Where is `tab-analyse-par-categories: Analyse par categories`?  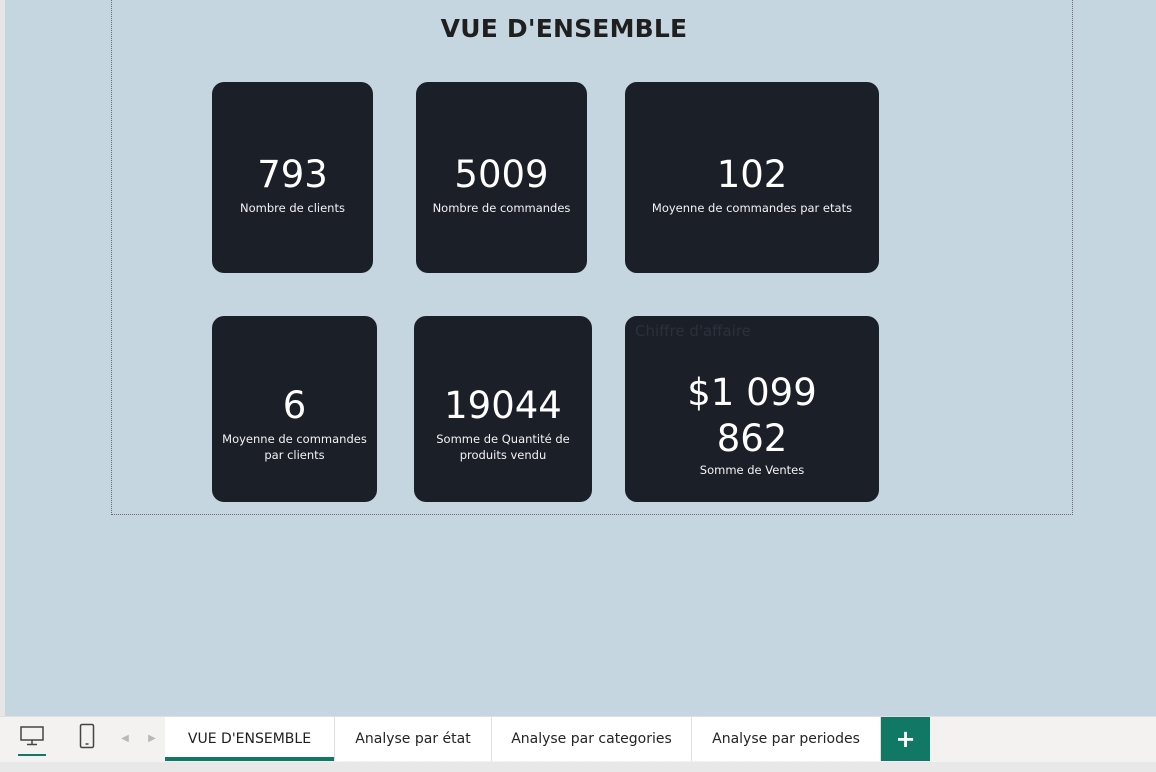 tab-analyse-par-categories: Analyse par categories is located at coordinates (592, 739).